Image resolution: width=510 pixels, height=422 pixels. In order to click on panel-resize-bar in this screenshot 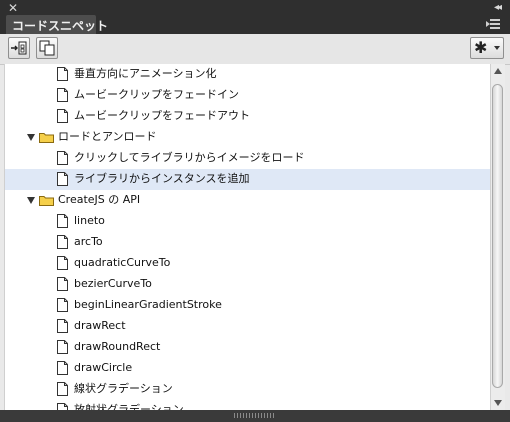, I will do `click(255, 416)`.